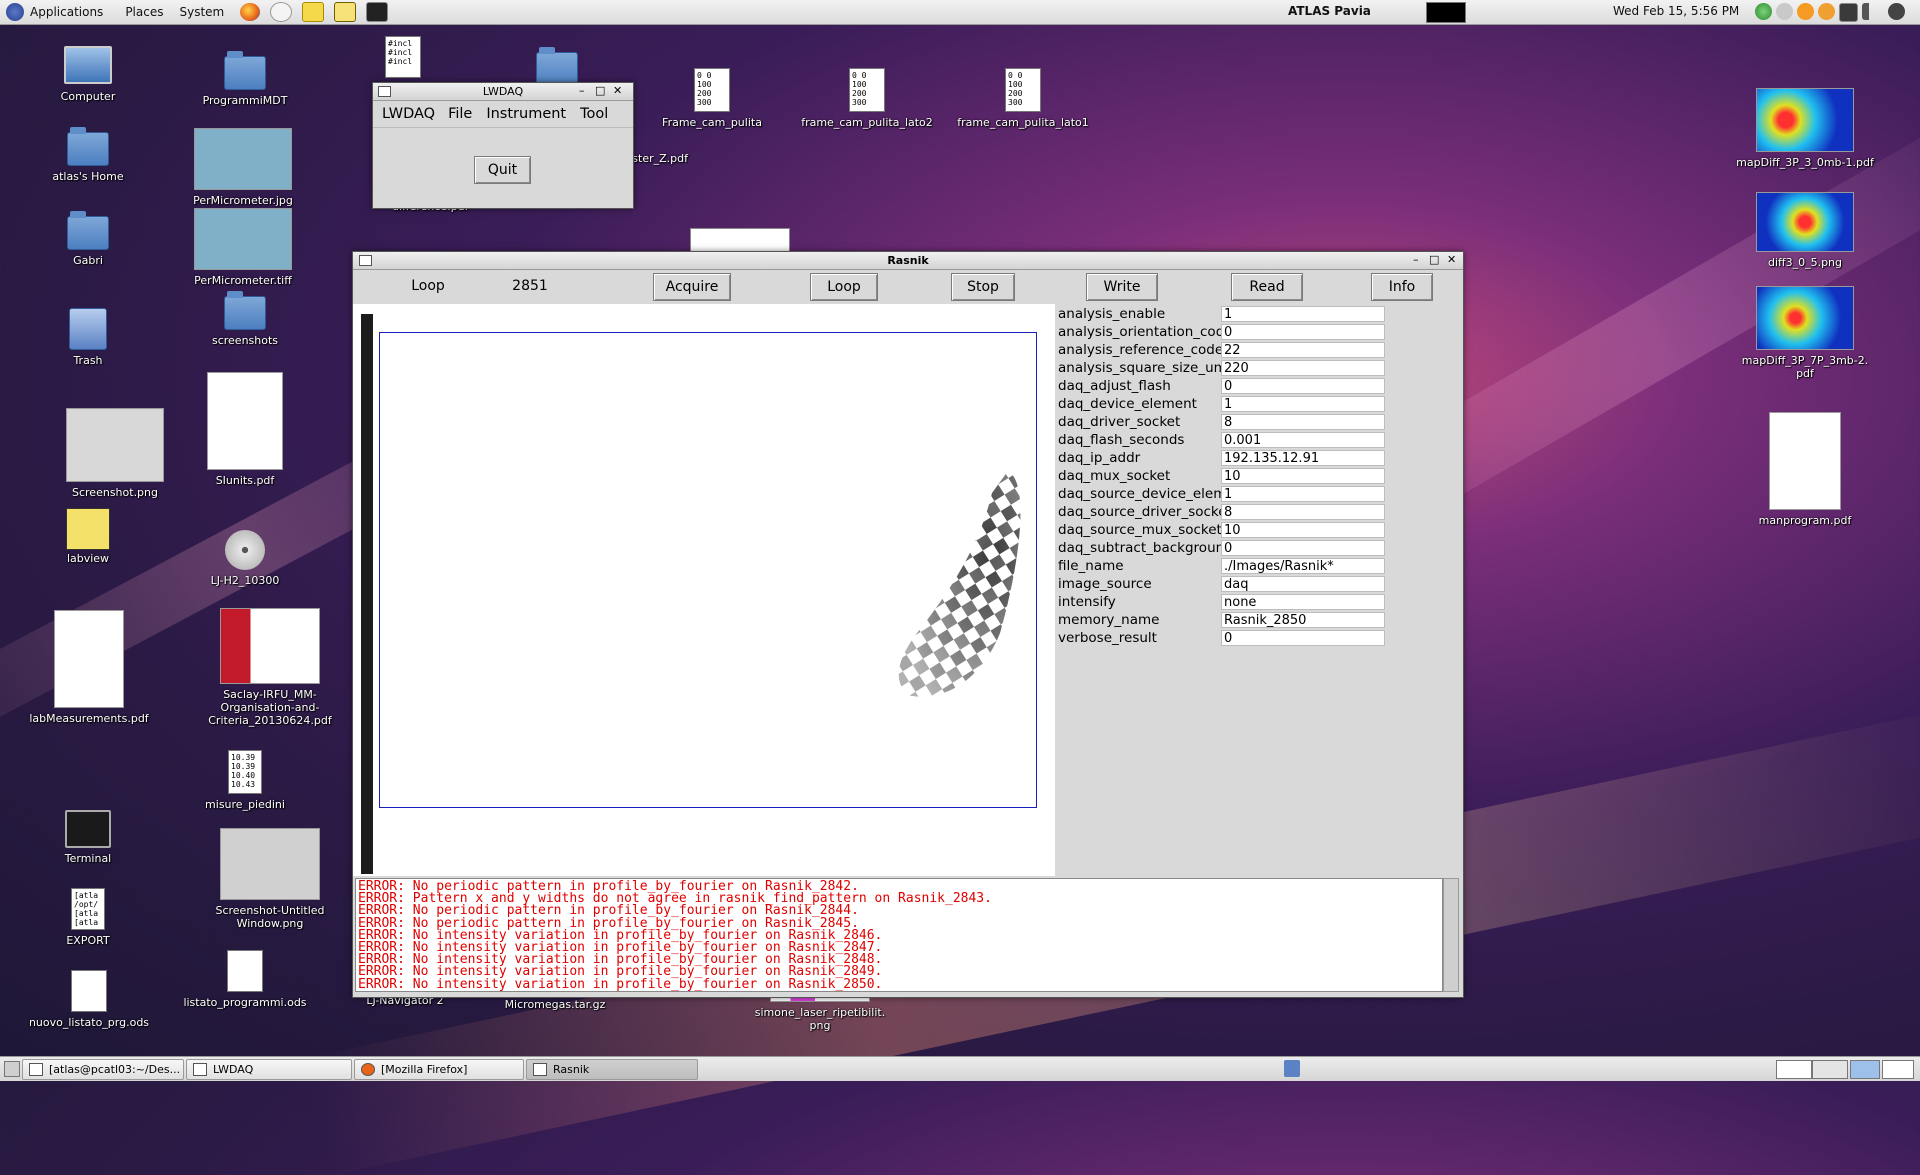  I want to click on display-icon, so click(1848, 12).